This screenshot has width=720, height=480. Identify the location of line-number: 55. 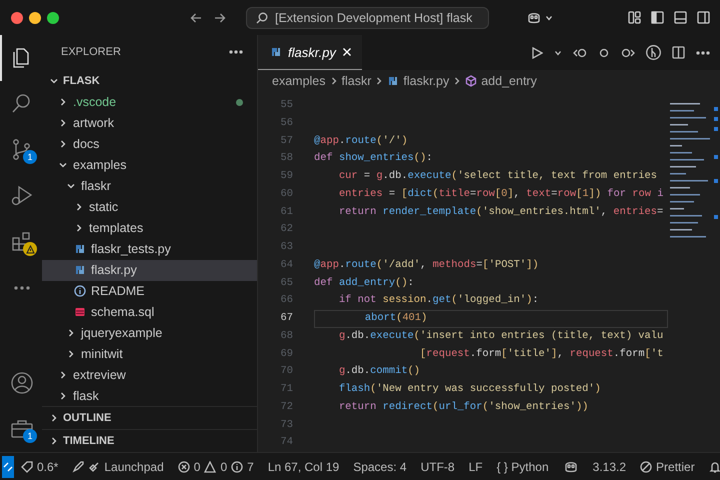
(287, 105).